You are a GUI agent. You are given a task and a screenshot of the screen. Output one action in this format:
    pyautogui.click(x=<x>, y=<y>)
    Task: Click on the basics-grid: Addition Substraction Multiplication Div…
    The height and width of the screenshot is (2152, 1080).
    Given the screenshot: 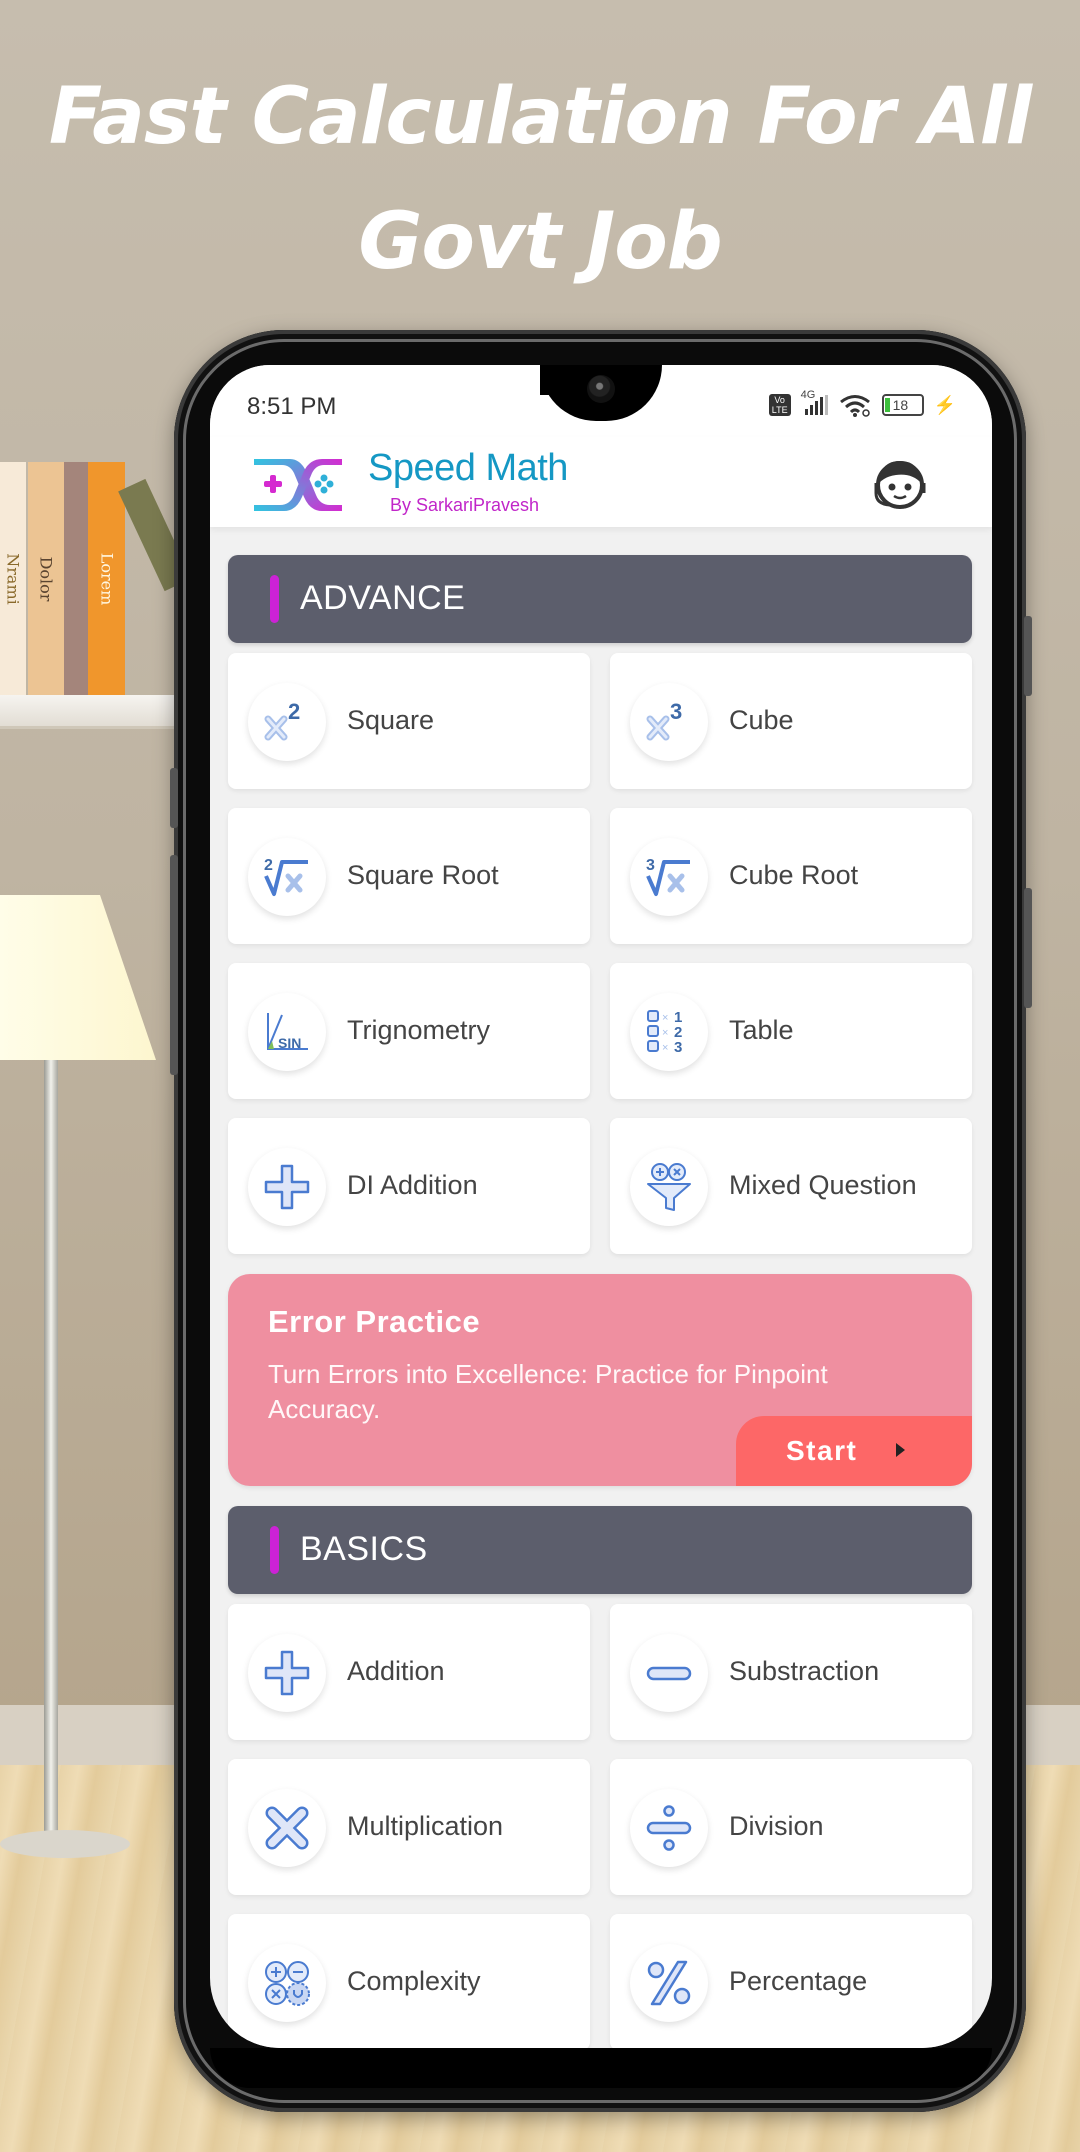 What is the action you would take?
    pyautogui.click(x=600, y=1826)
    